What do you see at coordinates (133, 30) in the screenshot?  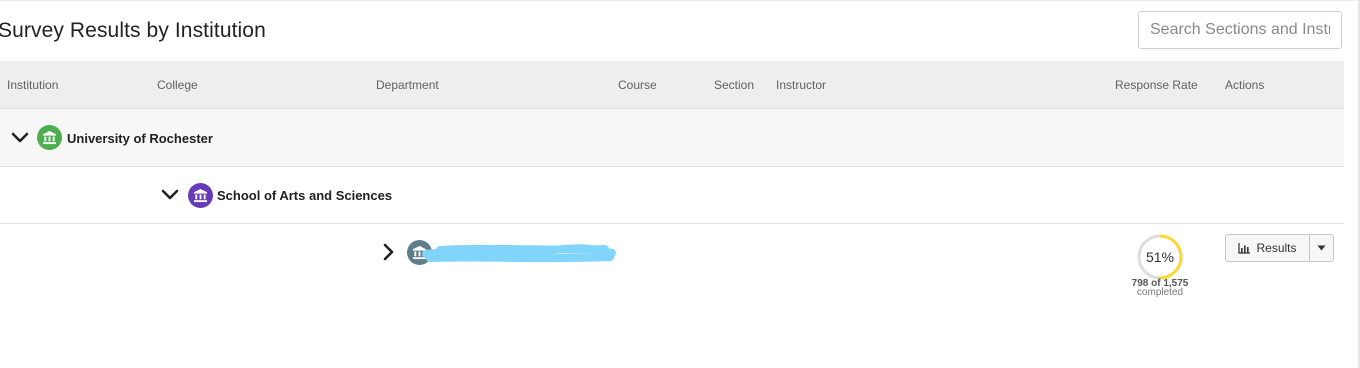 I see `page-title: Survey Results by Institution` at bounding box center [133, 30].